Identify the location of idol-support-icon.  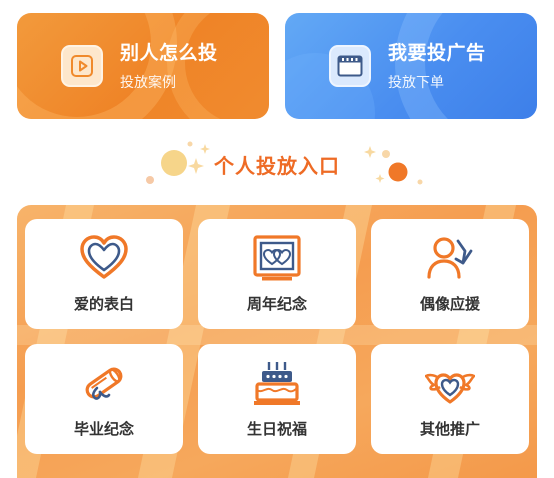
(450, 258).